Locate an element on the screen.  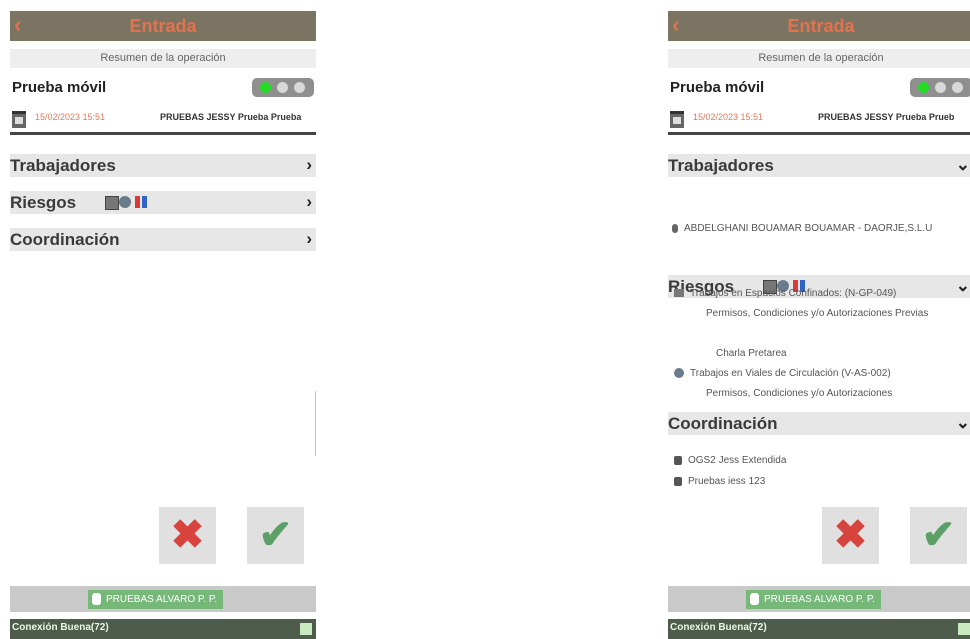
section-trabajadores: Trabajadores ⌄ is located at coordinates (819, 165).